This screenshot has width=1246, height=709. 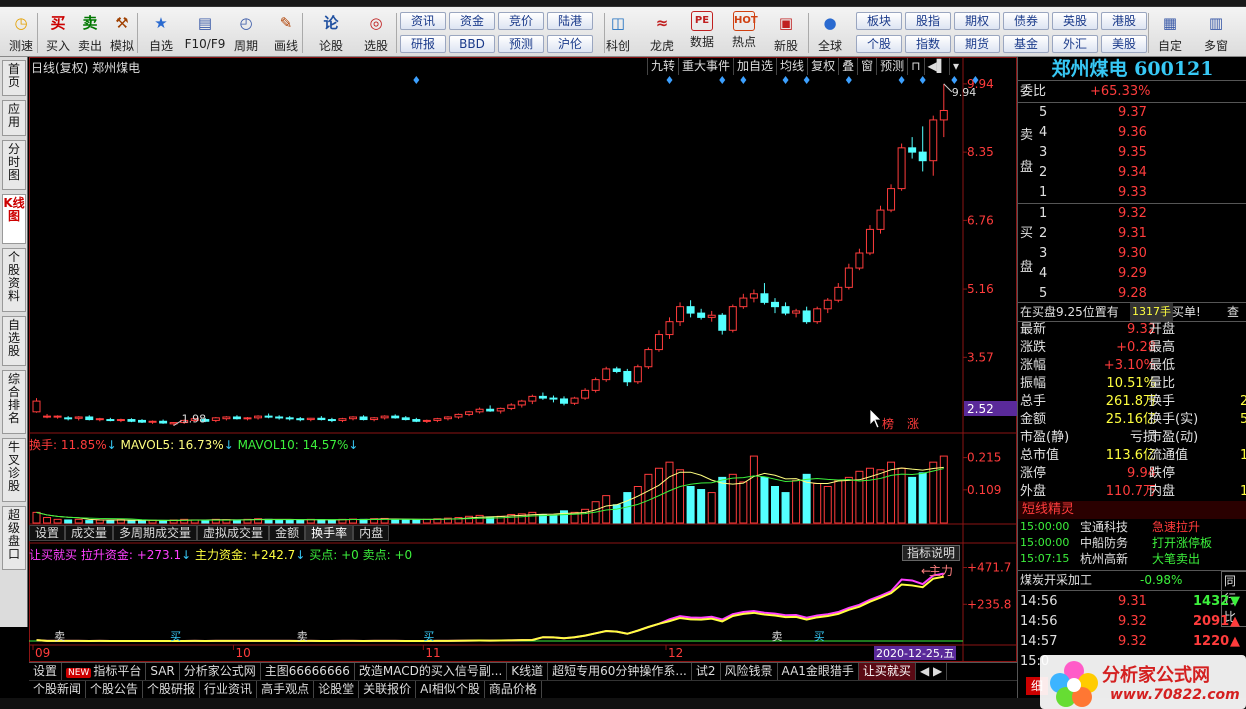 What do you see at coordinates (310, 419) in the screenshot?
I see `candle-up` at bounding box center [310, 419].